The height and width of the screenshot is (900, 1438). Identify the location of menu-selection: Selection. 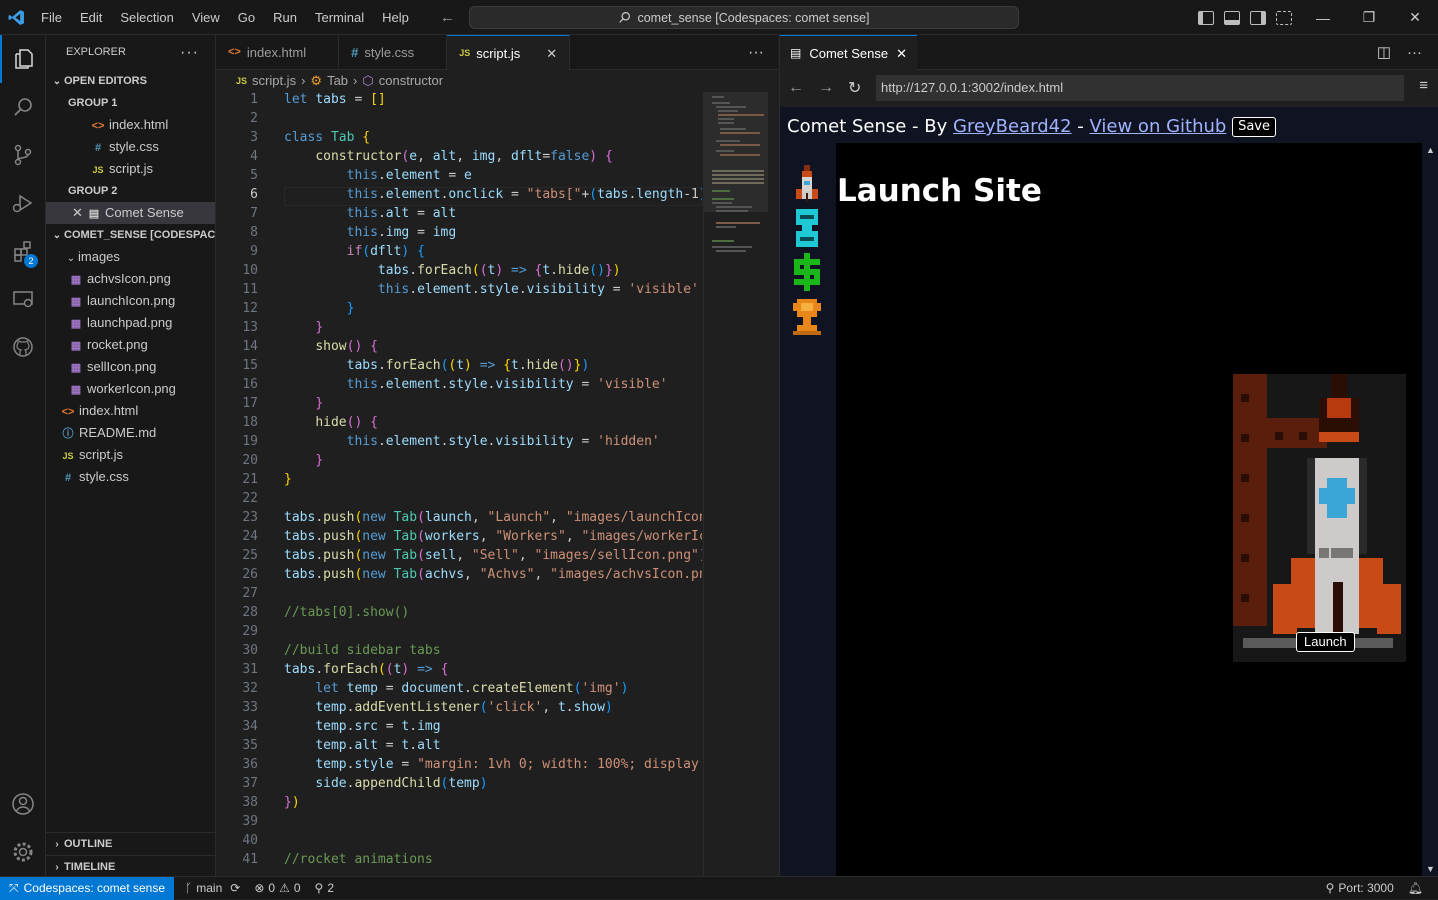
(146, 17).